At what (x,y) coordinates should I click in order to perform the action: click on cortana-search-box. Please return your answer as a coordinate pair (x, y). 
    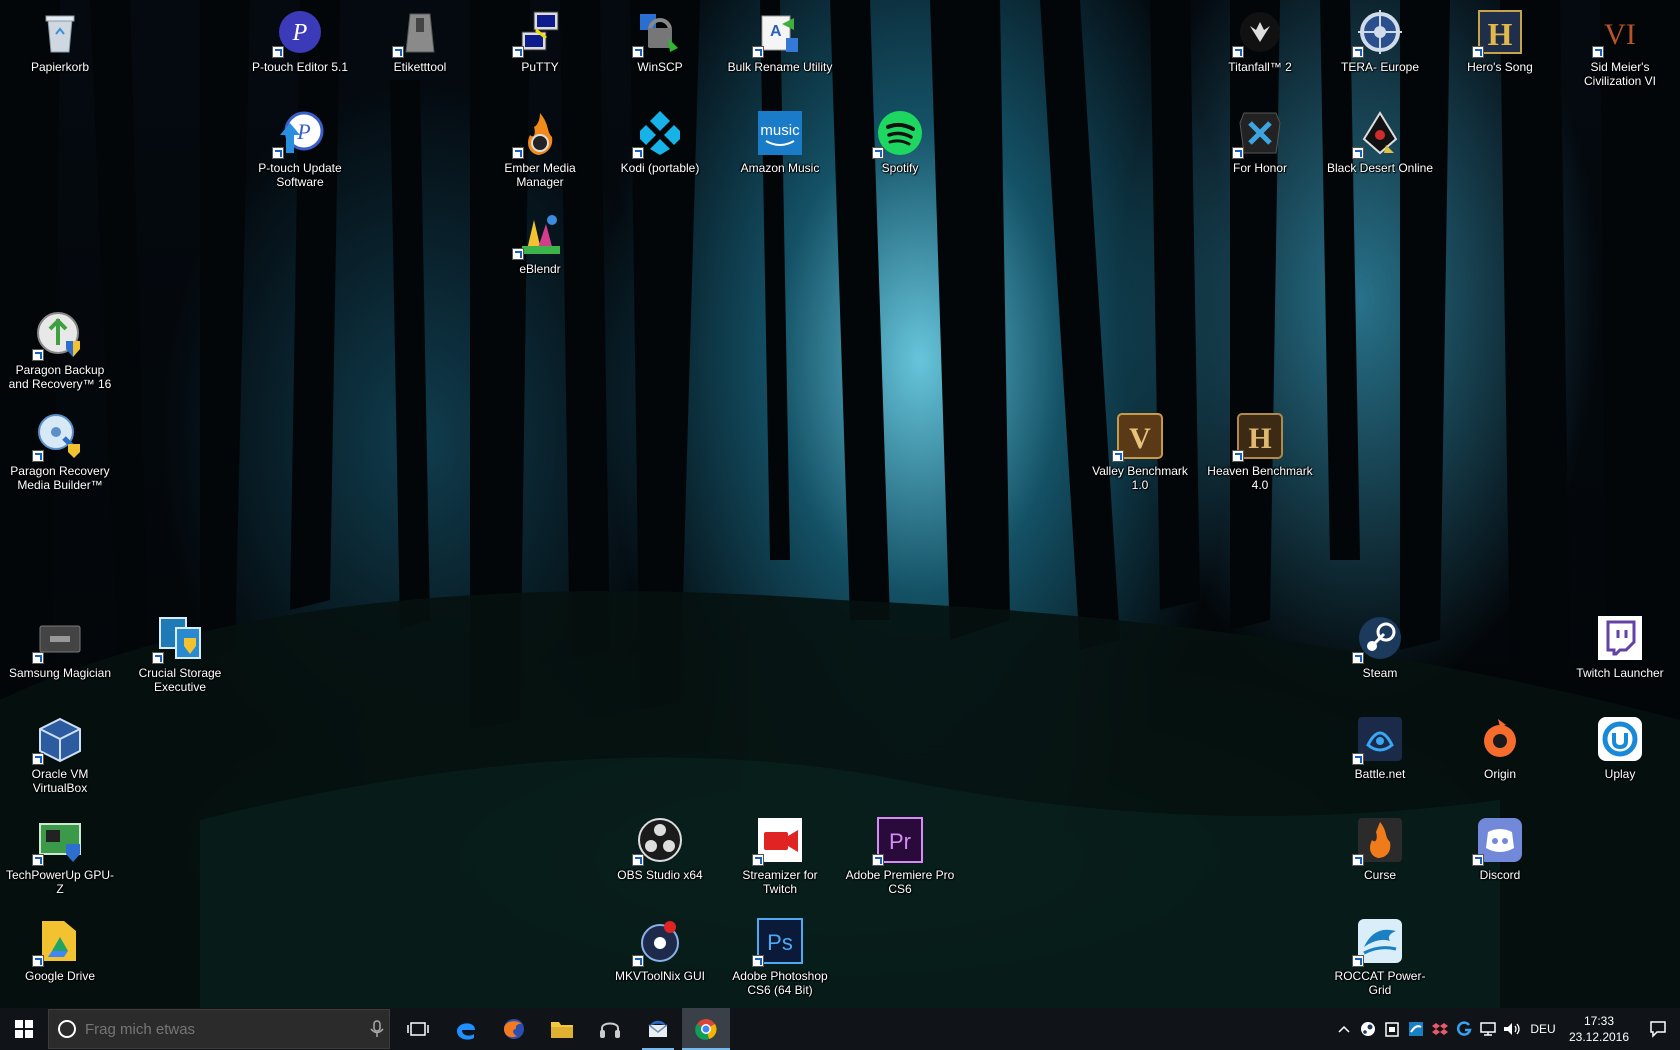
    Looking at the image, I should click on (219, 1029).